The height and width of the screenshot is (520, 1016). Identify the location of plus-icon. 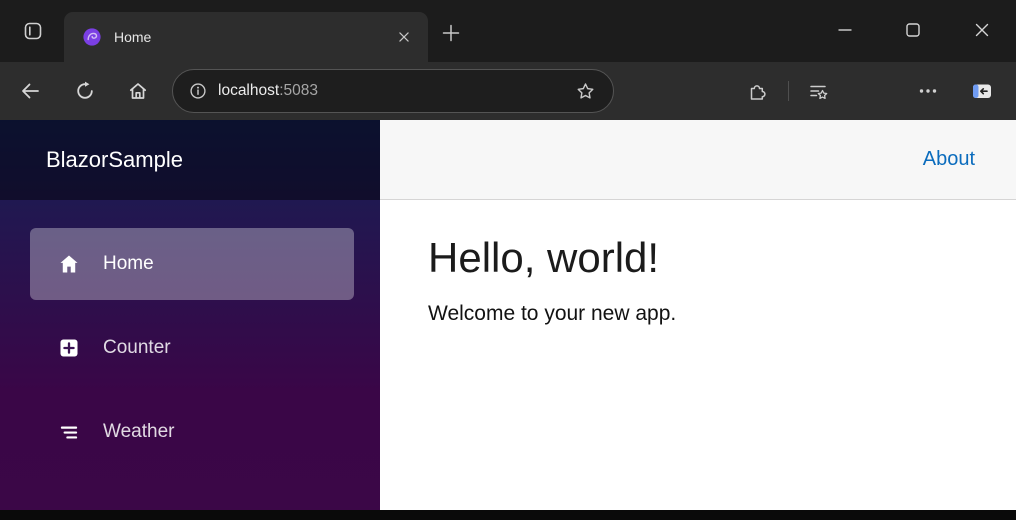
(451, 33).